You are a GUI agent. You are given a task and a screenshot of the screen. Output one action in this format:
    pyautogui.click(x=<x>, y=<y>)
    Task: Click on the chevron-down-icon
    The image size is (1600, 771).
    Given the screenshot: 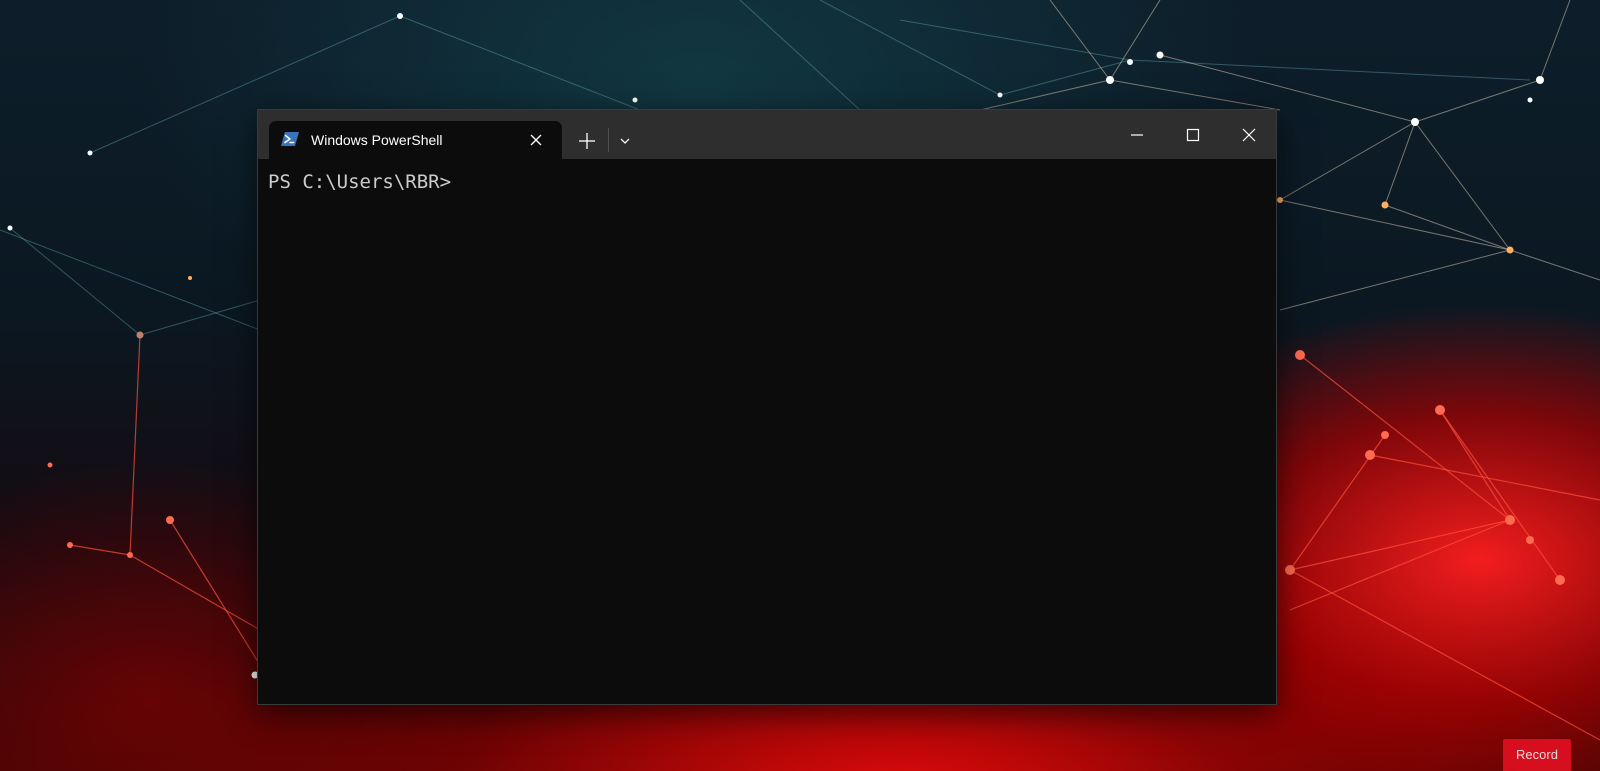 What is the action you would take?
    pyautogui.click(x=625, y=141)
    